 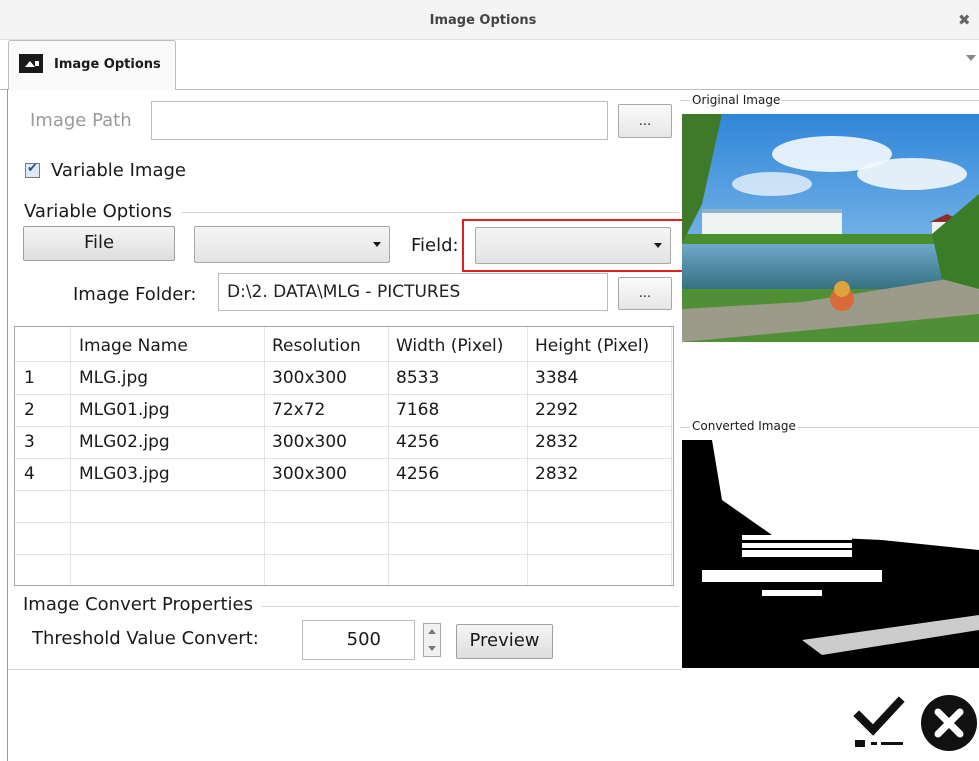 What do you see at coordinates (135, 294) in the screenshot?
I see `image-folder-label: Image Folder:` at bounding box center [135, 294].